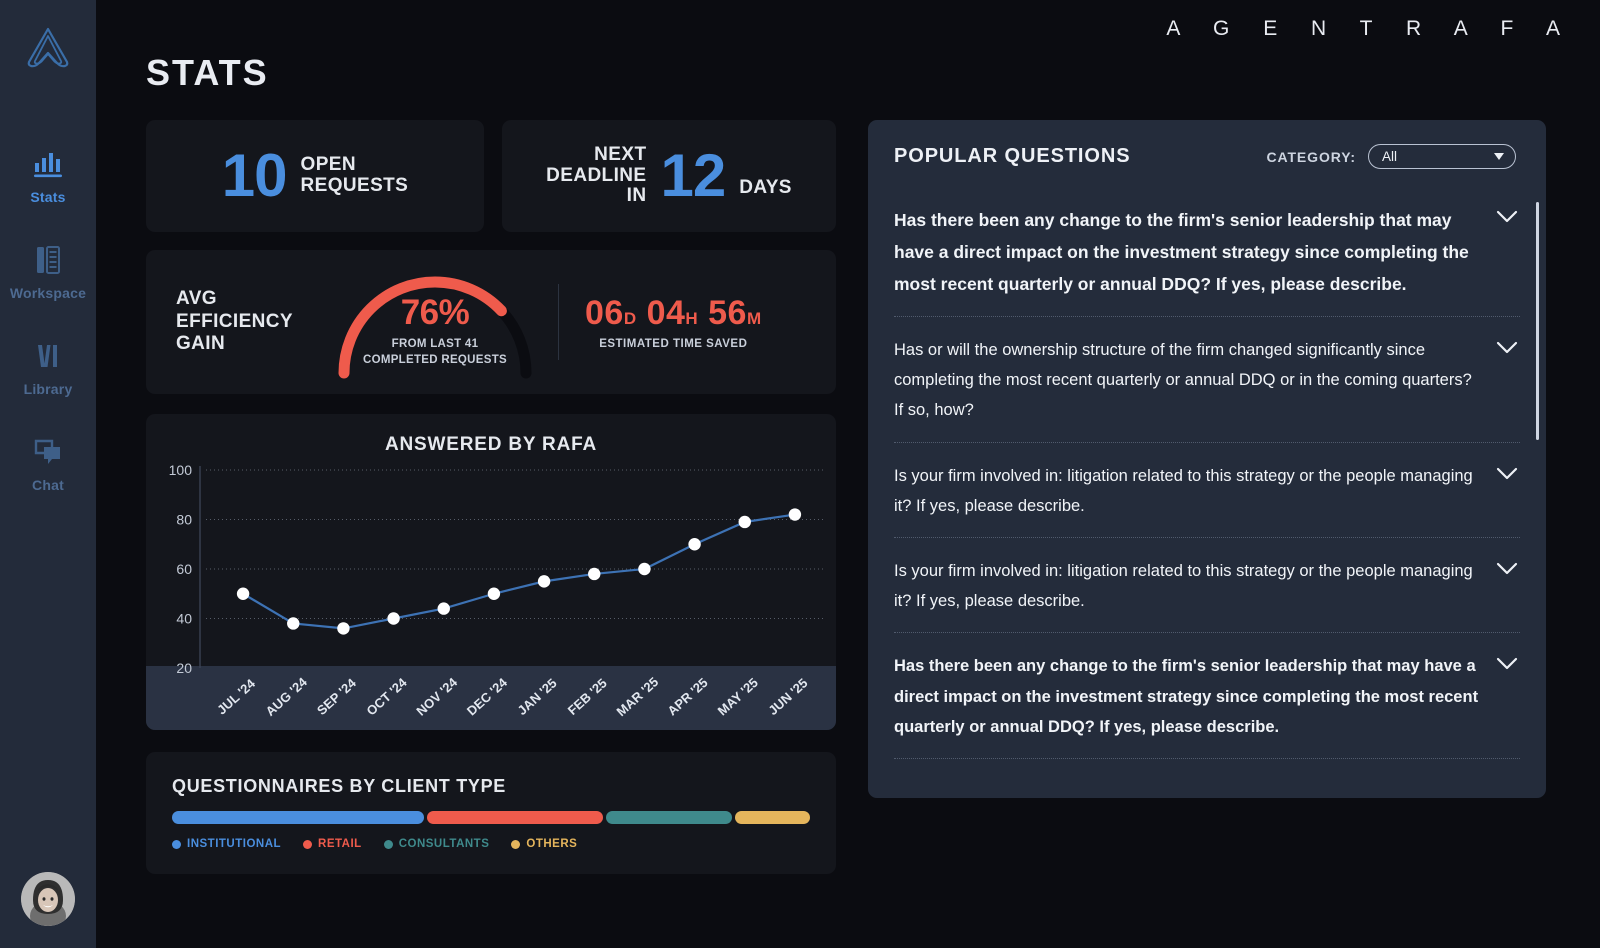 This screenshot has height=948, width=1600. What do you see at coordinates (48, 49) in the screenshot?
I see `rafa-logo` at bounding box center [48, 49].